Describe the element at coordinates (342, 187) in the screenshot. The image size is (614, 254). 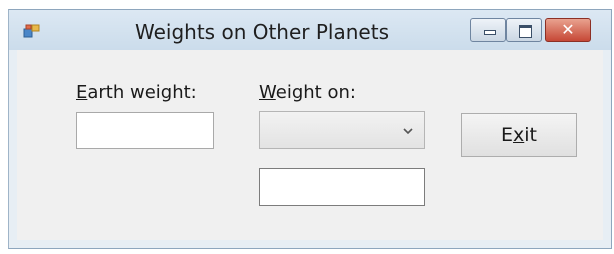
I see `result-output-box` at that location.